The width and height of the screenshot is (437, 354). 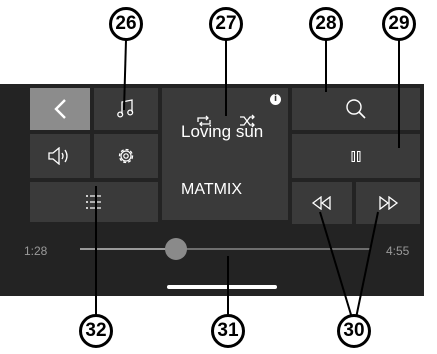 I want to click on callout-30: 30, so click(x=354, y=331).